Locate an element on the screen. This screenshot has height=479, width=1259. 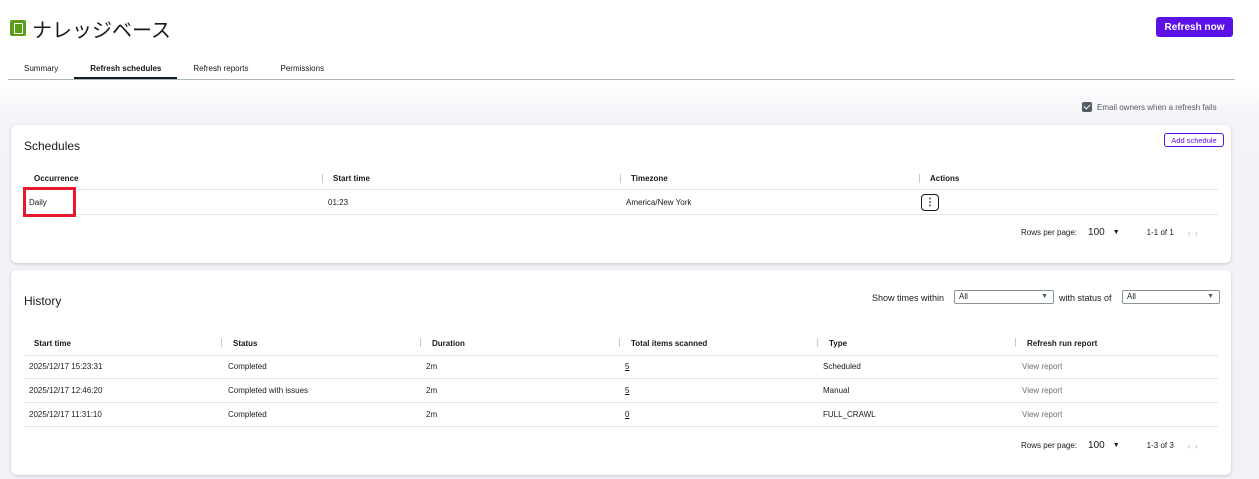
history-pagination: Rows per page: 100 ▼ 1-3 of 3 ‹› is located at coordinates (1111, 445).